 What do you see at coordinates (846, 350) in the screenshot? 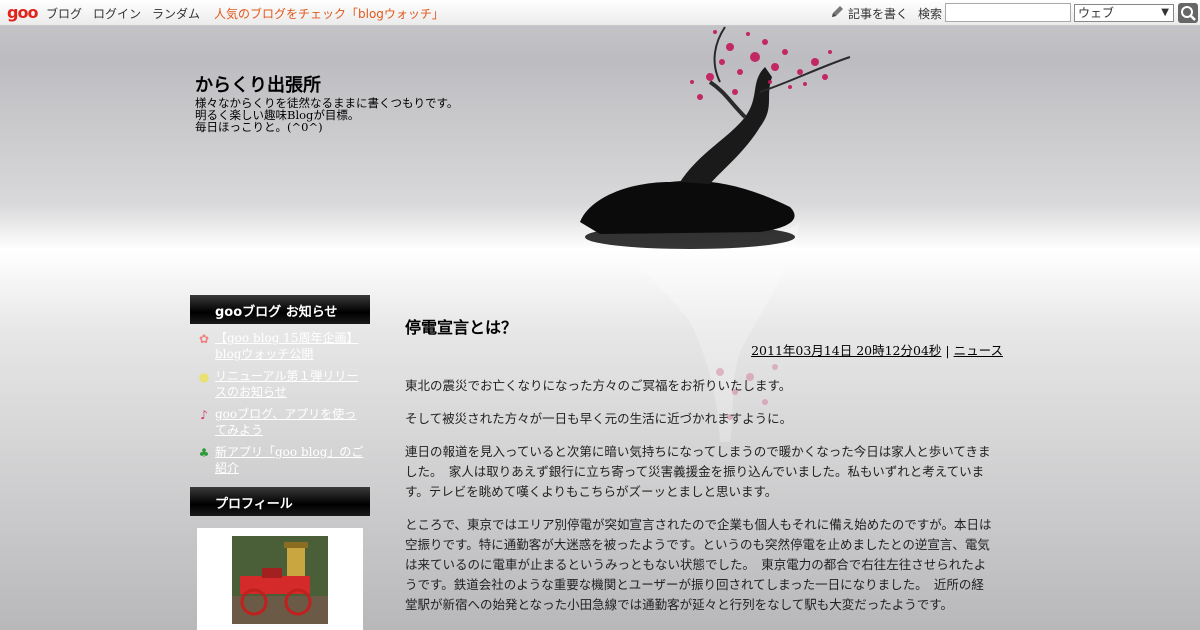
I see `post-date-link: 2011年03月14日 20時12分04秒` at bounding box center [846, 350].